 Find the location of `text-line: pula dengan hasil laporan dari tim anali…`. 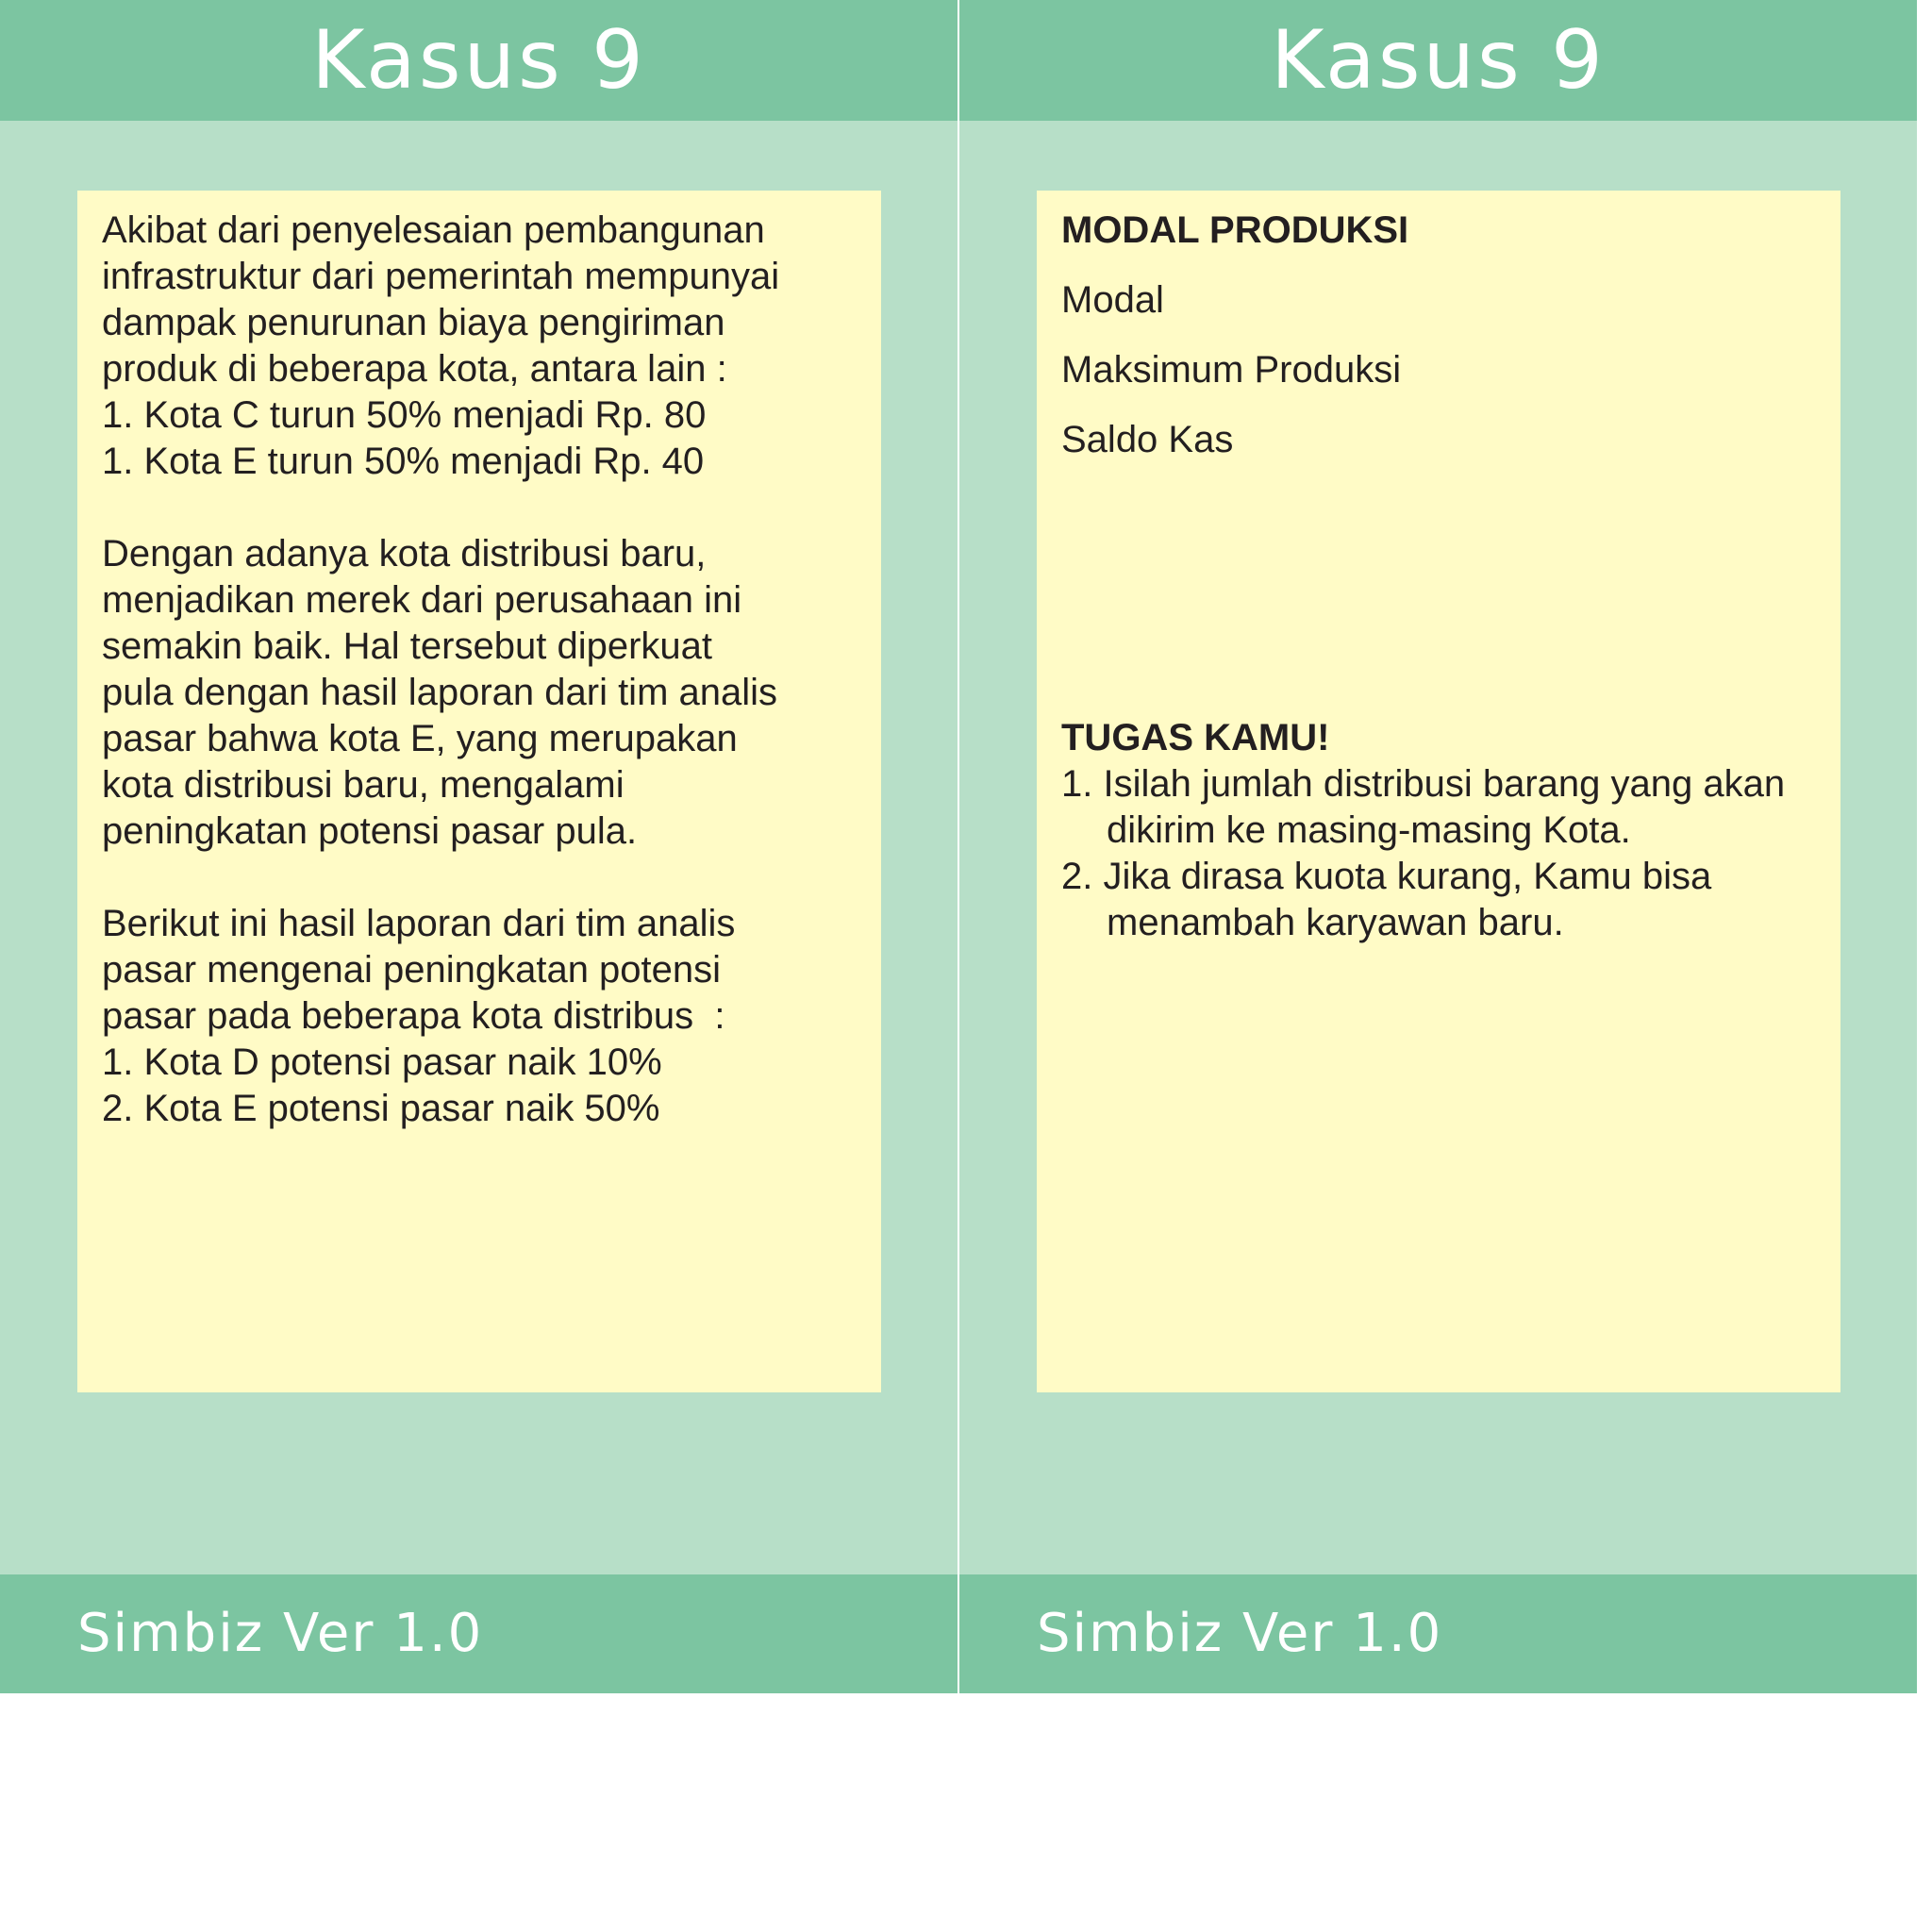

text-line: pula dengan hasil laporan dari tim anali… is located at coordinates (440, 692).